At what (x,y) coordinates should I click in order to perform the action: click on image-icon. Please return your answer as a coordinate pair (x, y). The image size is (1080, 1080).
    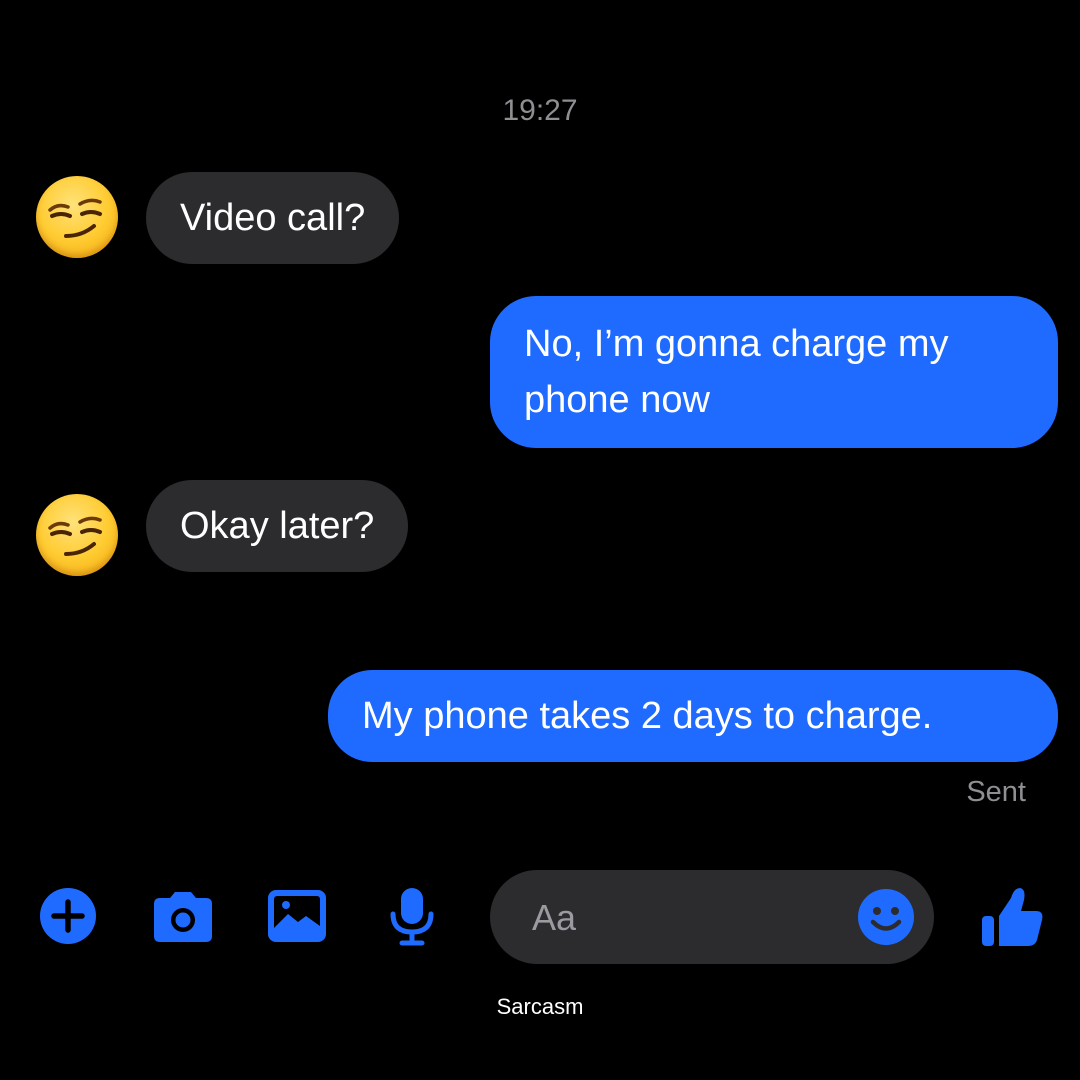
    Looking at the image, I should click on (297, 916).